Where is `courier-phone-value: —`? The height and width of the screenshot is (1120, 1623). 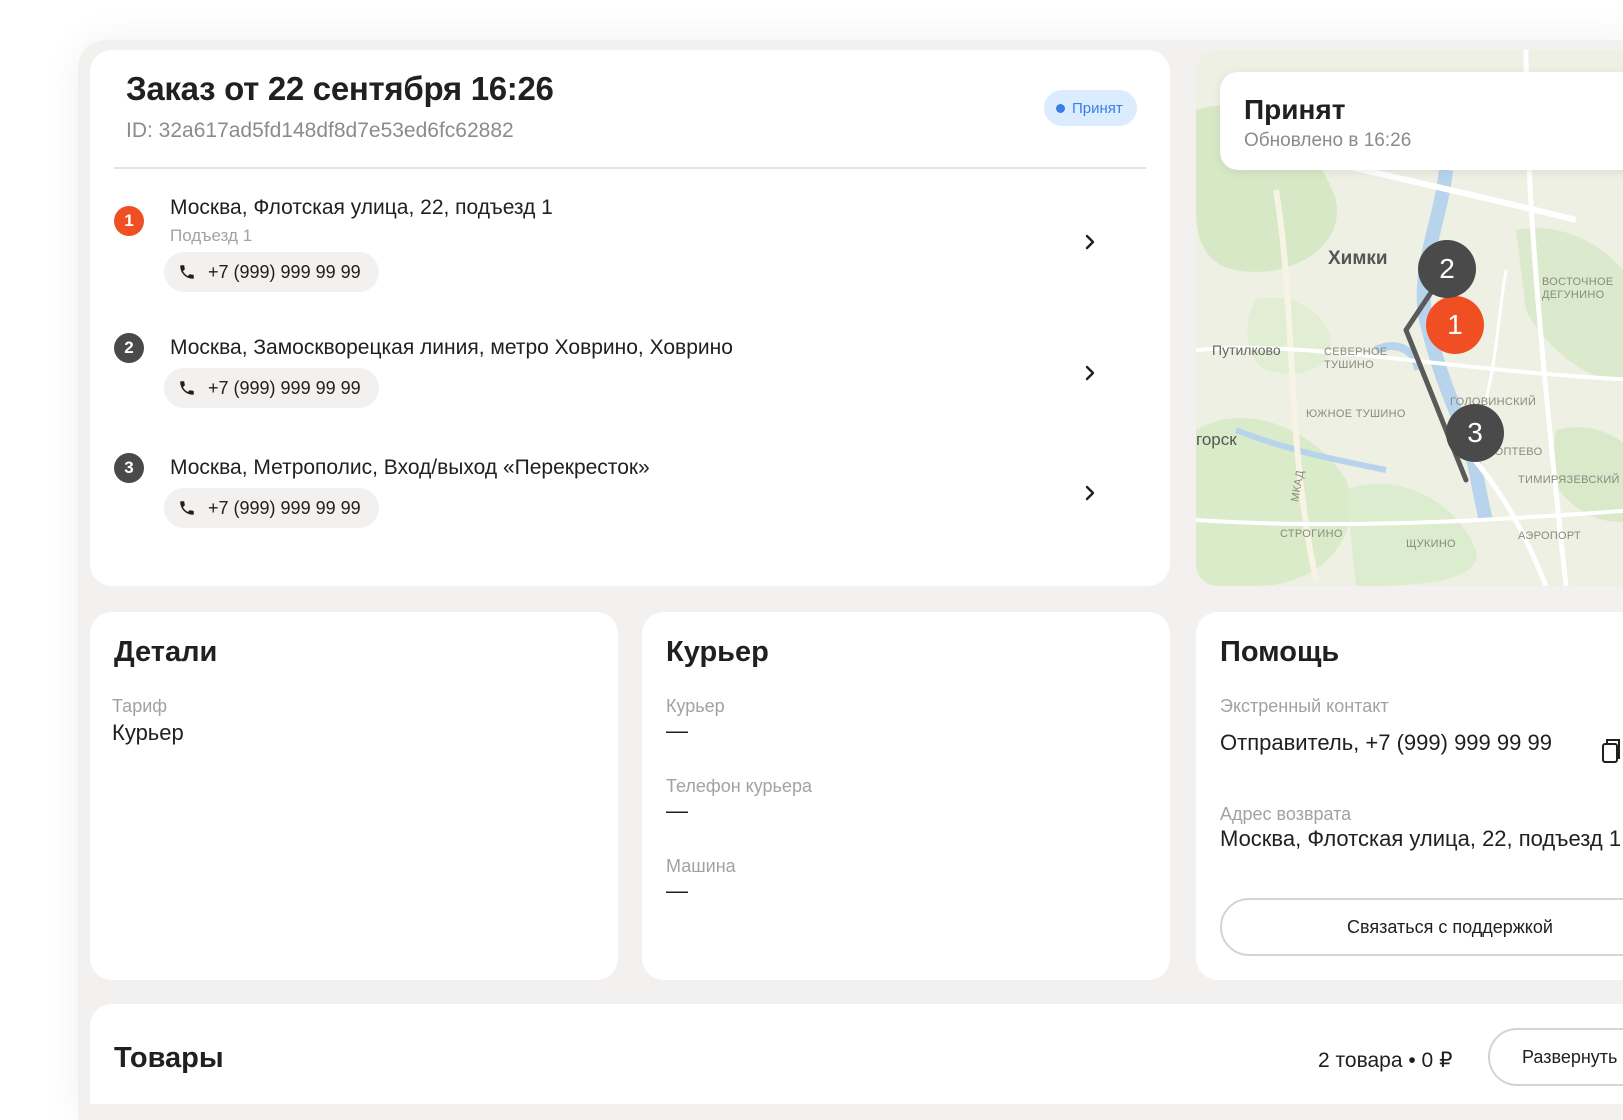
courier-phone-value: — is located at coordinates (677, 810).